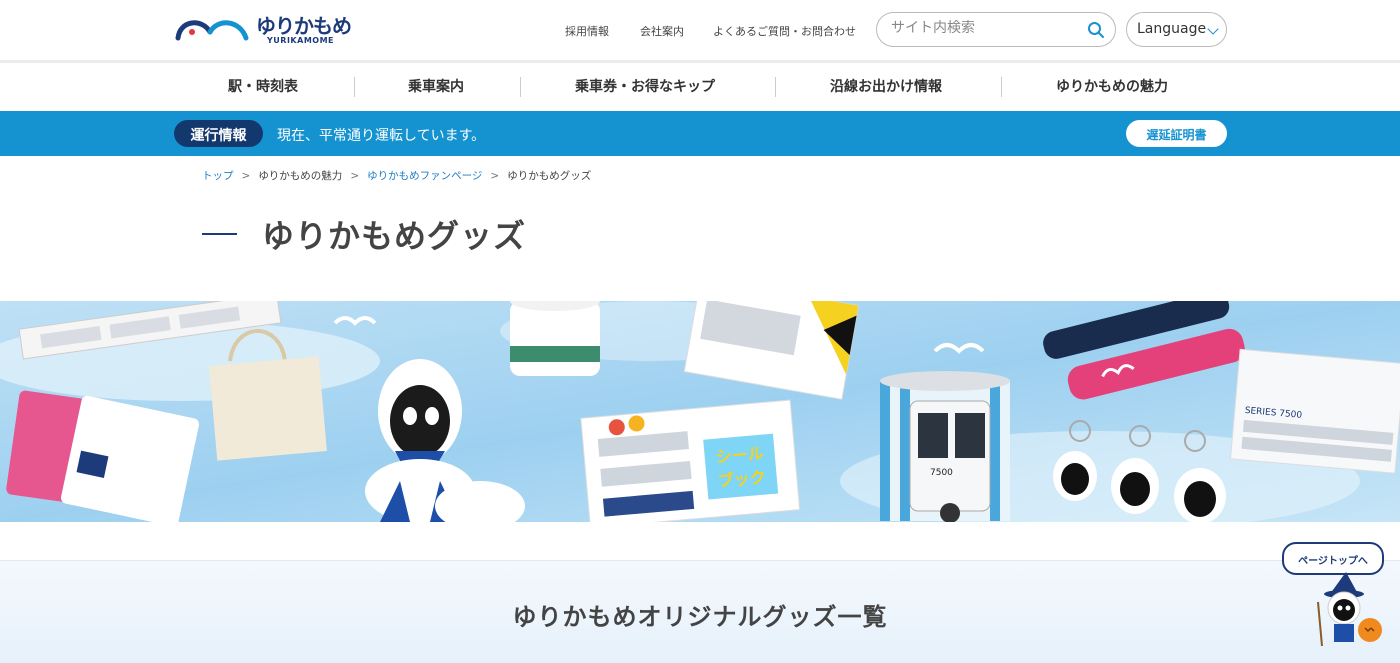  What do you see at coordinates (690, 460) in the screenshot?
I see `sticker-book-goods: シール ブック` at bounding box center [690, 460].